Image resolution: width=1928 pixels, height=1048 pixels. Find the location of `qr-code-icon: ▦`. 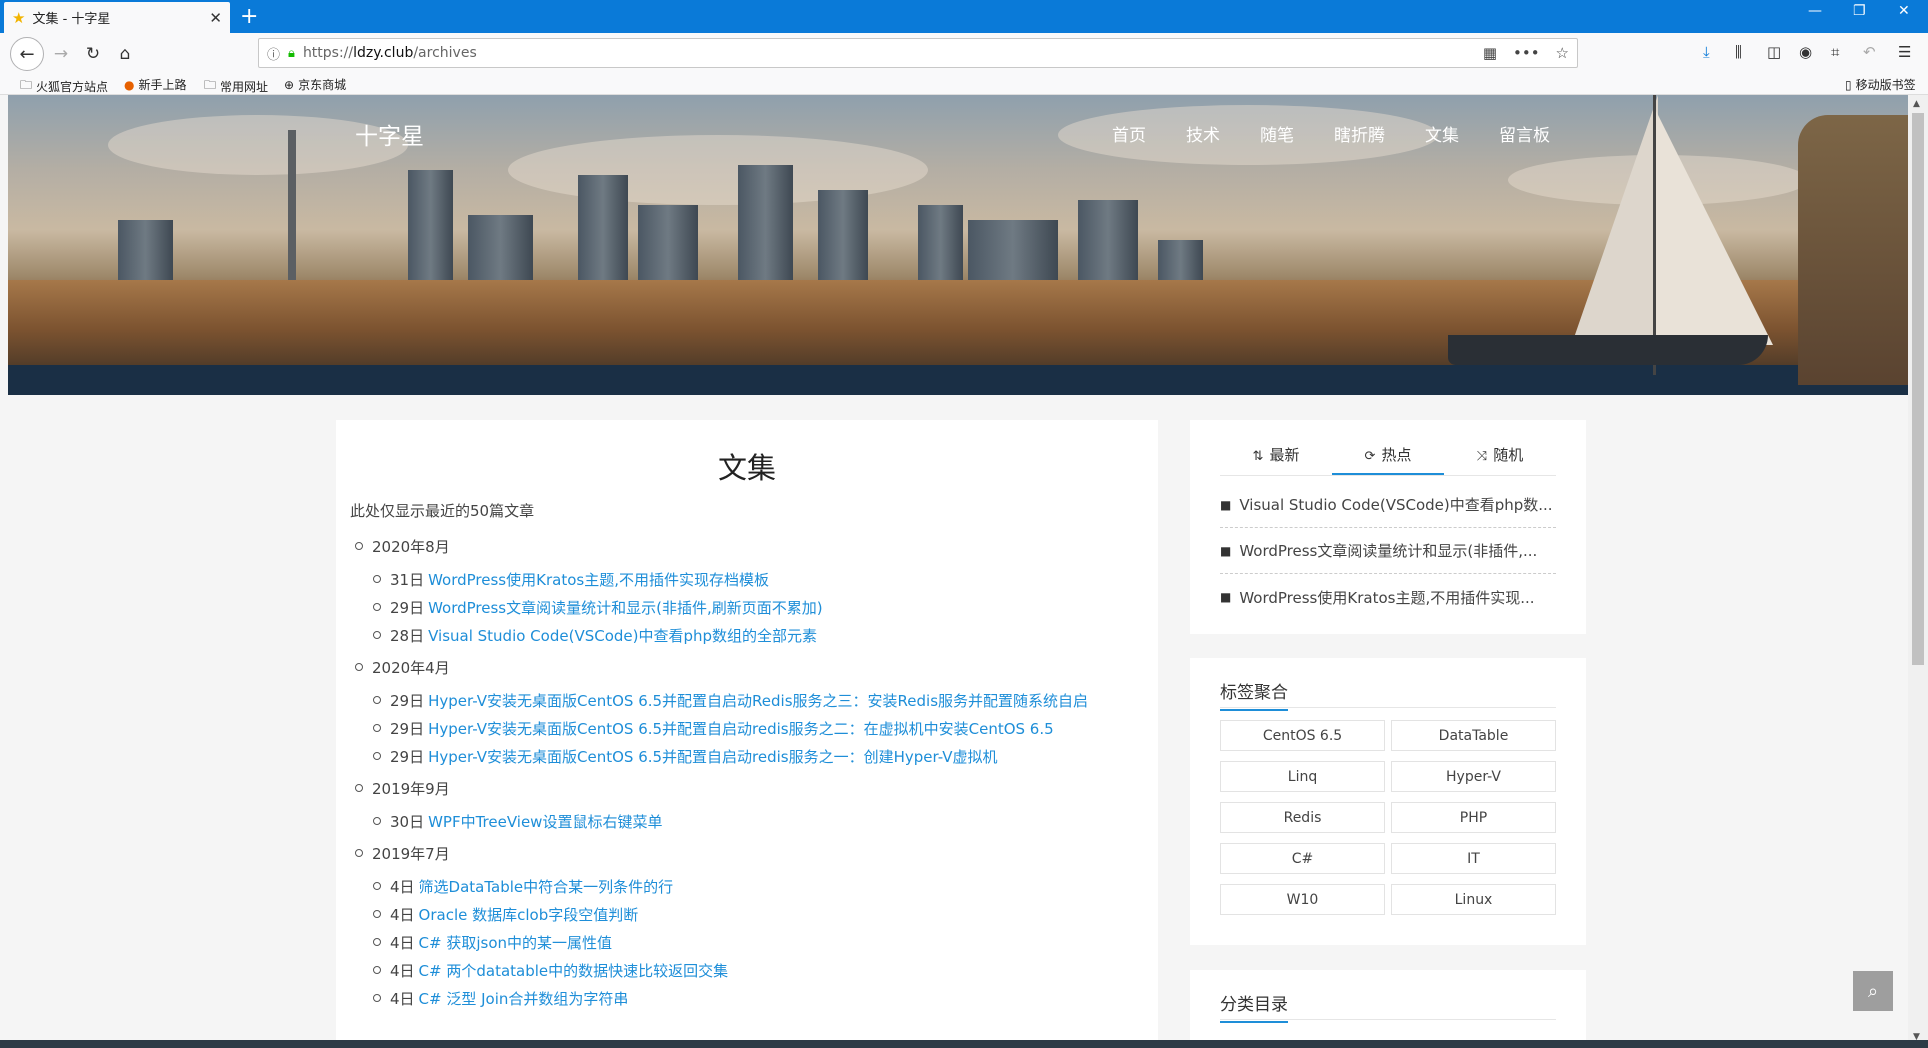

qr-code-icon: ▦ is located at coordinates (1490, 53).